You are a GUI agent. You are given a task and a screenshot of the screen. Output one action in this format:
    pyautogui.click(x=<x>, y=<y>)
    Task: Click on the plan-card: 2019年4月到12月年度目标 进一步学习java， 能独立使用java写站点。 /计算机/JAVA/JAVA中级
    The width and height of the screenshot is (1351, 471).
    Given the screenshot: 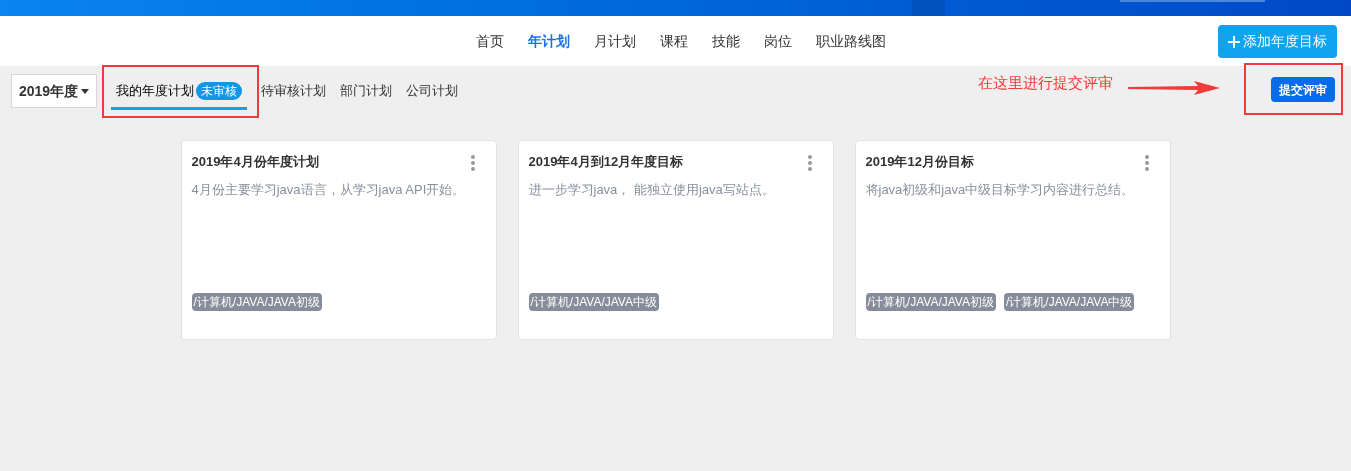 What is the action you would take?
    pyautogui.click(x=675, y=240)
    